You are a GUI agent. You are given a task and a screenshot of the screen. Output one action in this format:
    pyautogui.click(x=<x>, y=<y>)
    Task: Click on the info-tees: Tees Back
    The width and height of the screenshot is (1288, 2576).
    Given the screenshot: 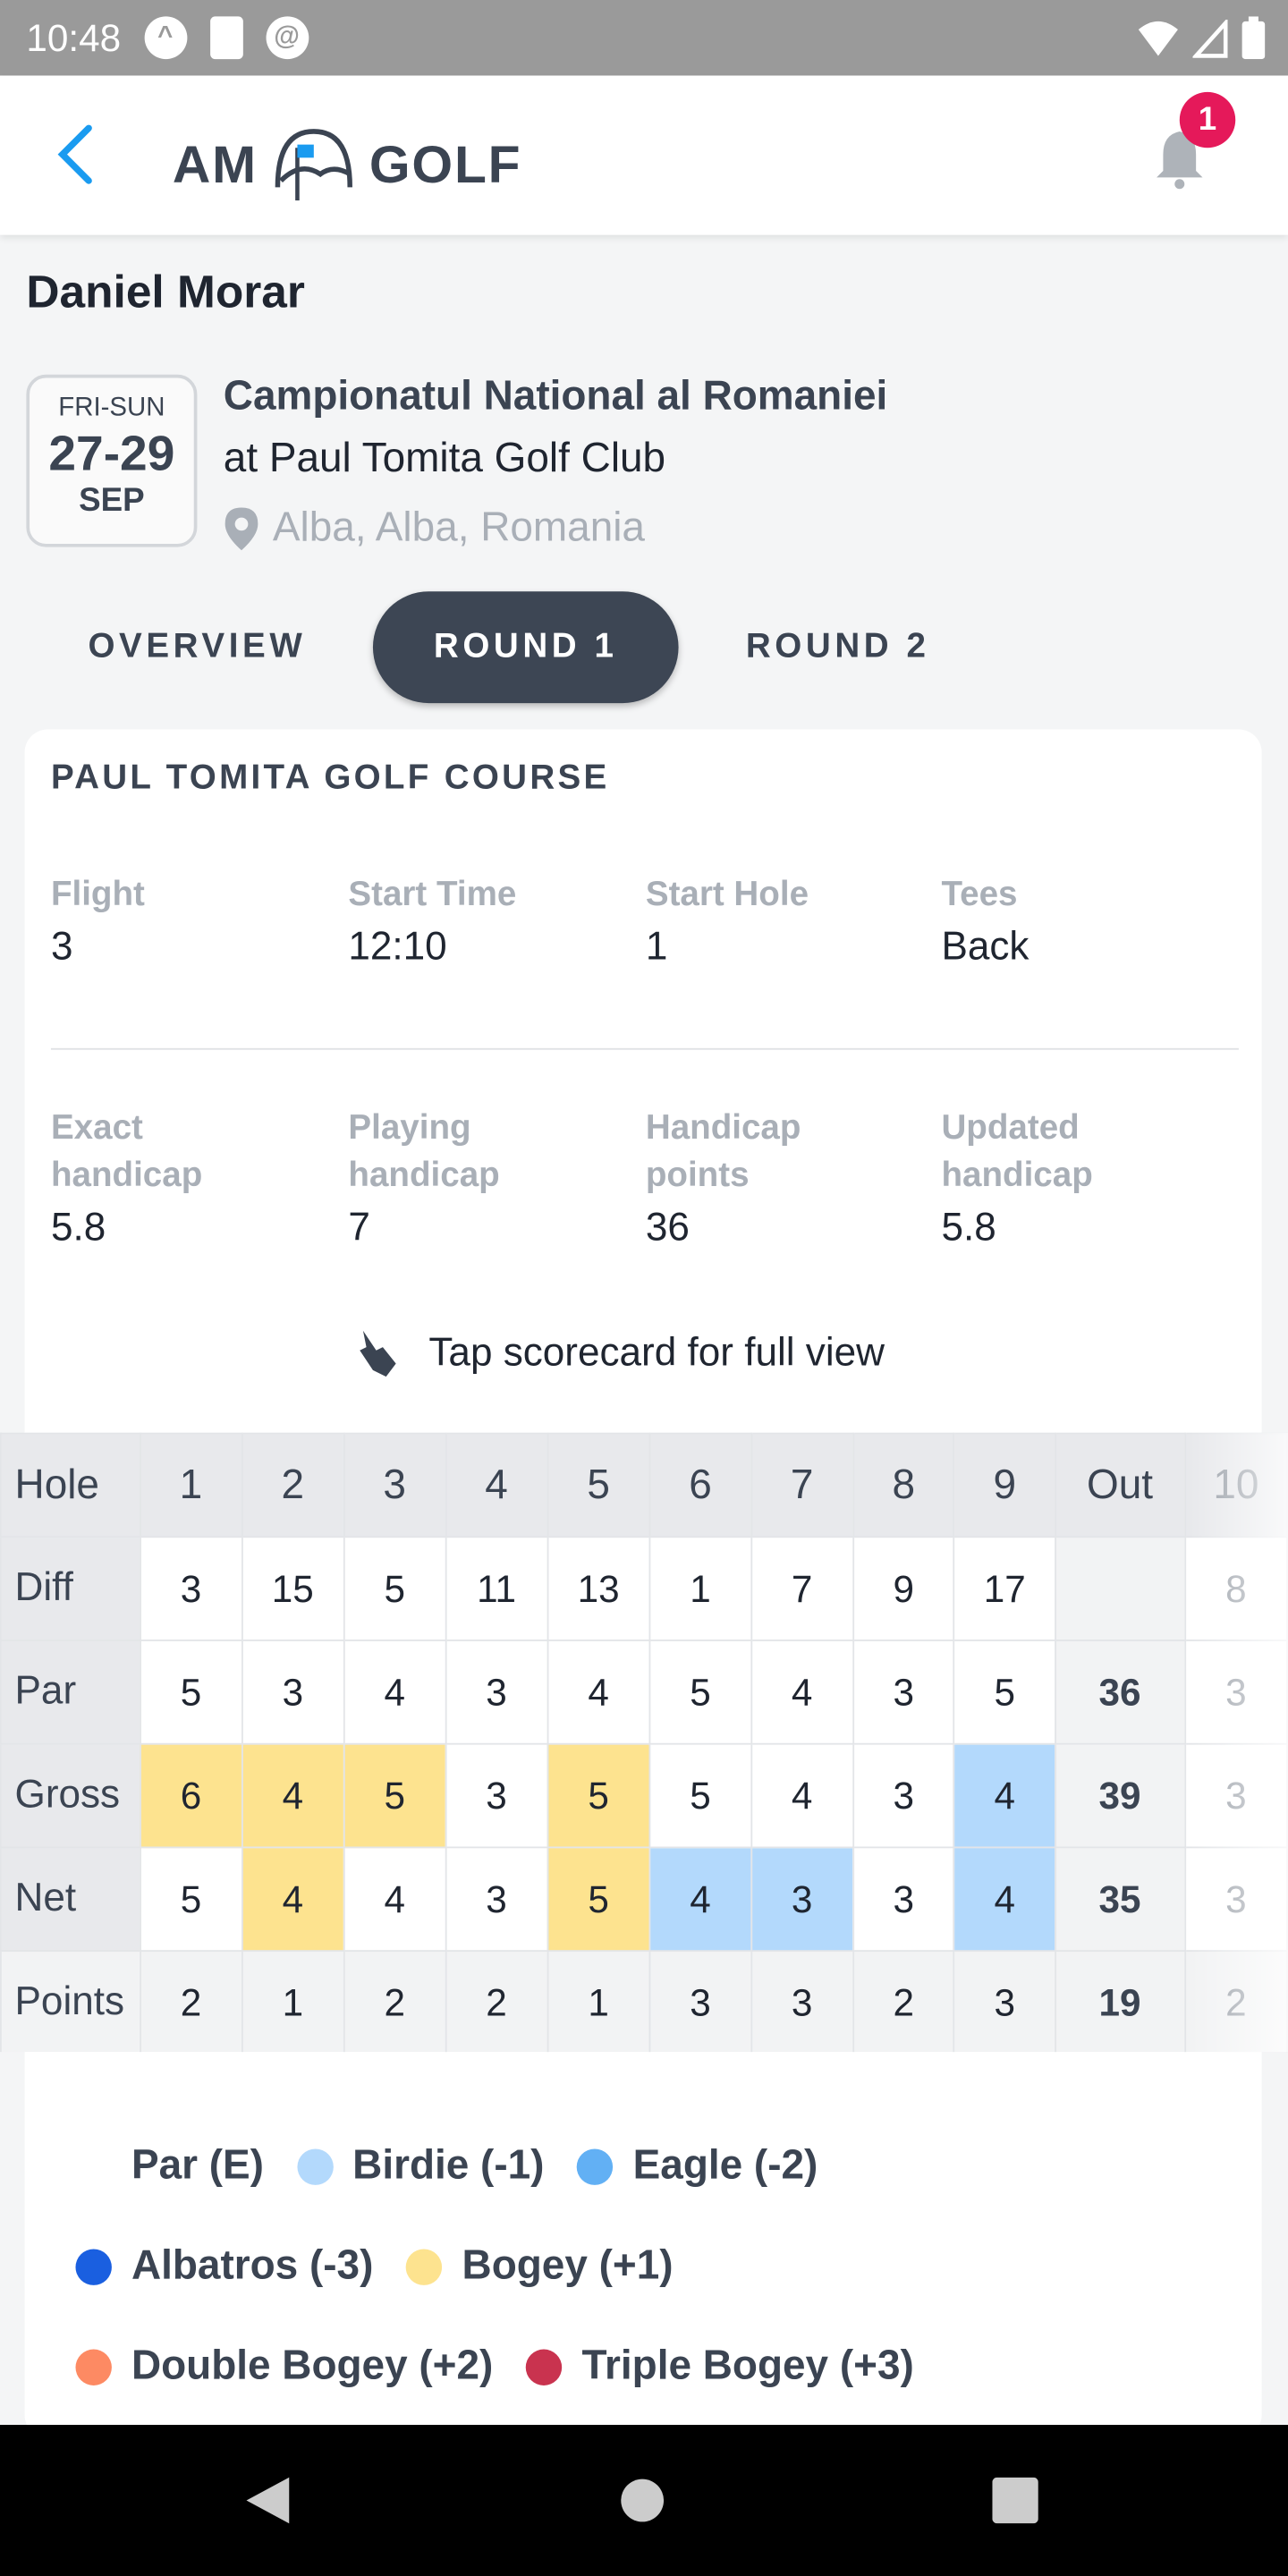 What is the action you would take?
    pyautogui.click(x=985, y=920)
    